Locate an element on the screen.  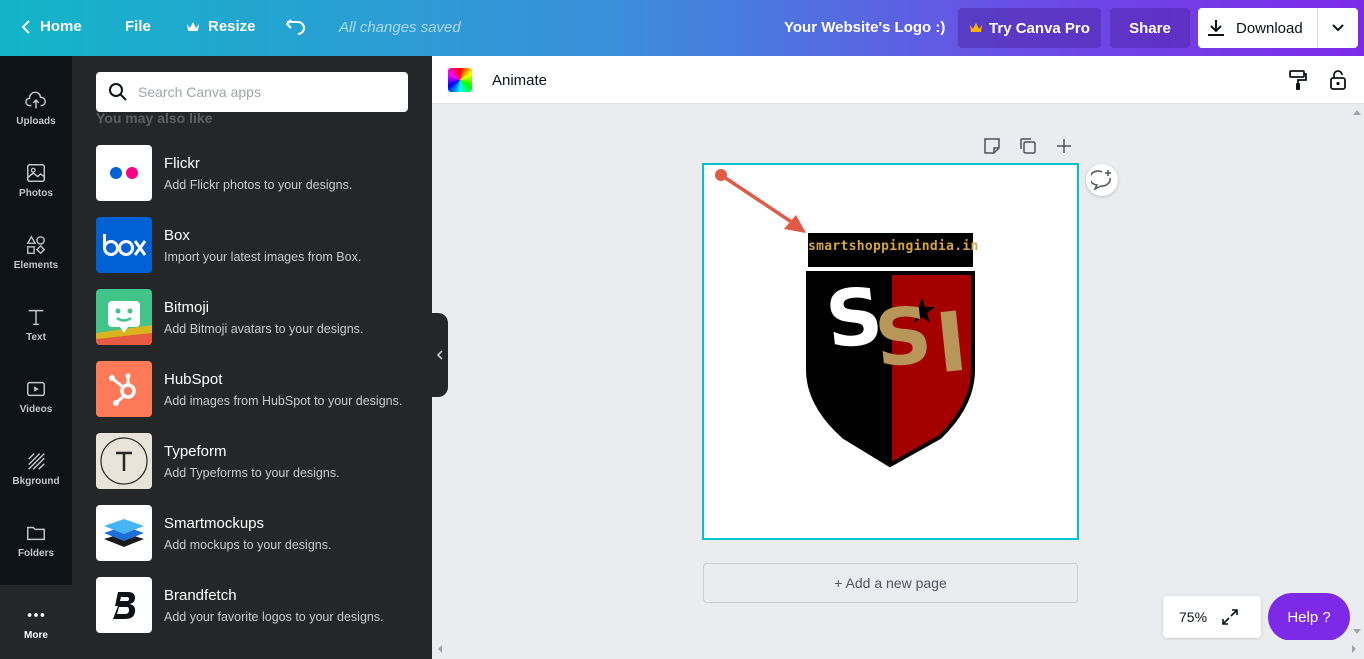
file-label: File is located at coordinates (138, 26).